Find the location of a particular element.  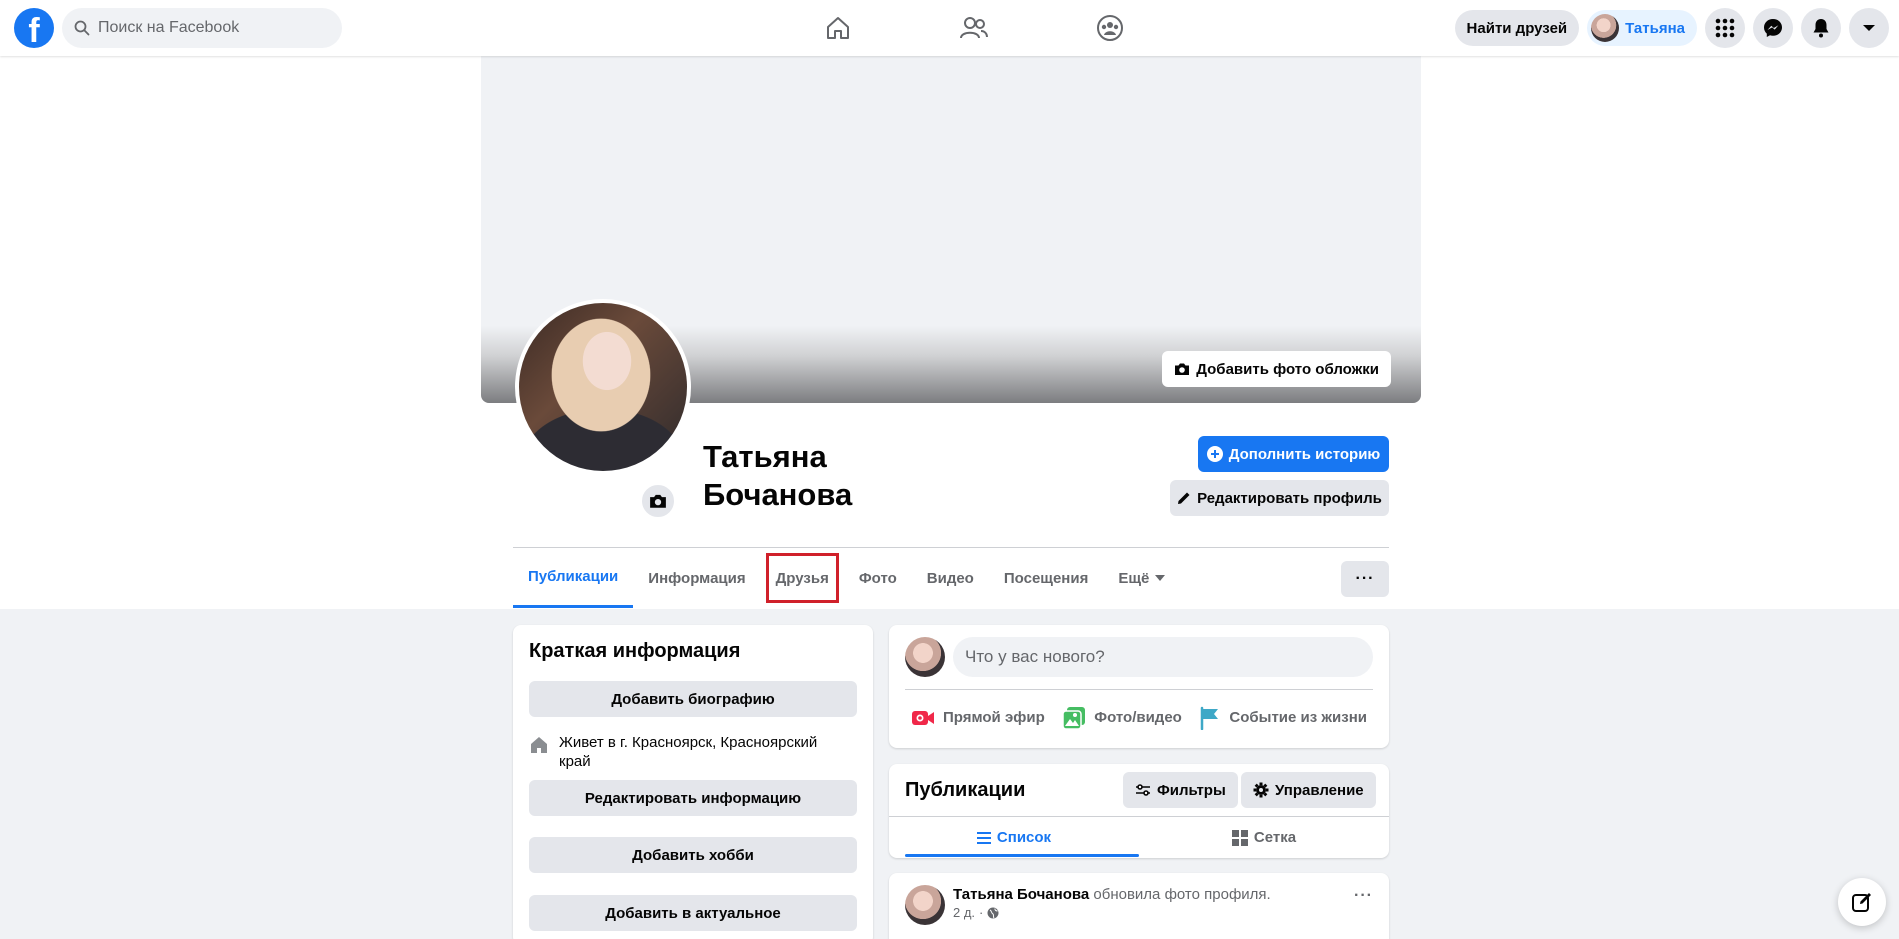

gear-icon is located at coordinates (1261, 790).